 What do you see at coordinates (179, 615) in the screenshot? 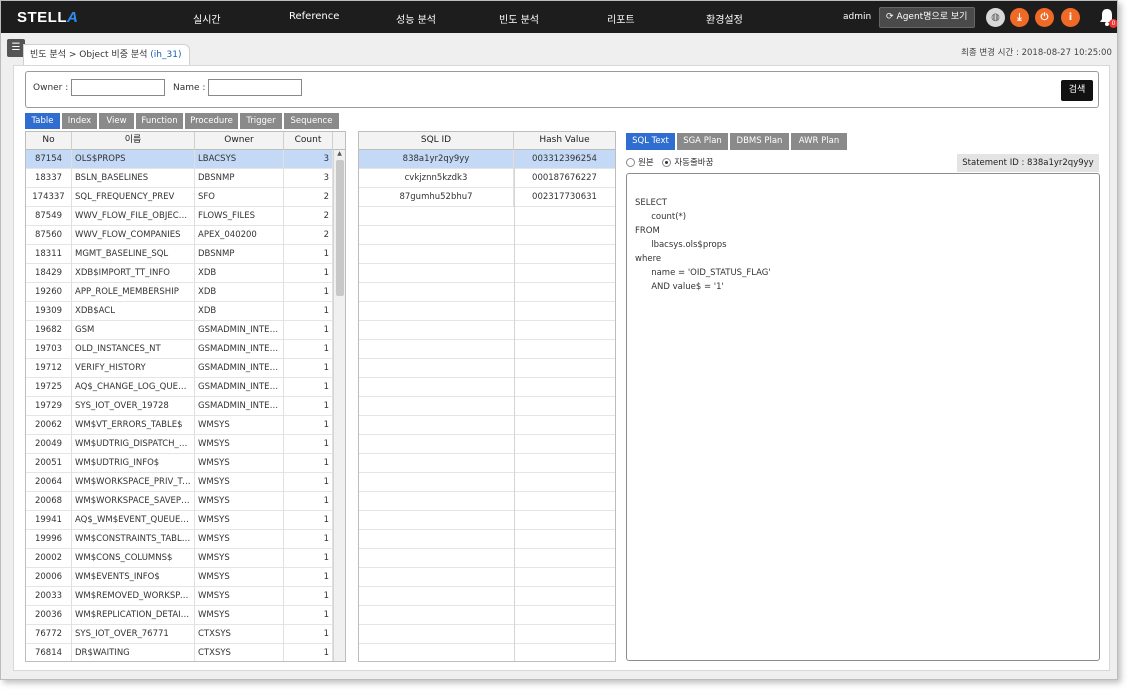
I see `table-row: 20036WM$REPLICATION_DETAILS_TABLE$WMSYS1` at bounding box center [179, 615].